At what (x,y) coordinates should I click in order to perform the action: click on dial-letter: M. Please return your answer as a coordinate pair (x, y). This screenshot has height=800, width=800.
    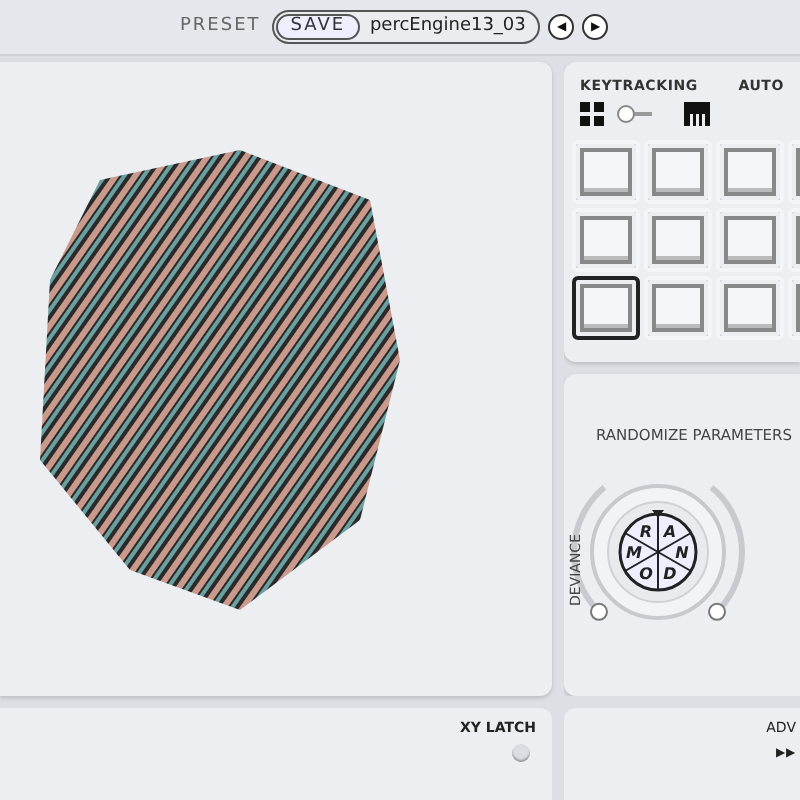
    Looking at the image, I should click on (634, 552).